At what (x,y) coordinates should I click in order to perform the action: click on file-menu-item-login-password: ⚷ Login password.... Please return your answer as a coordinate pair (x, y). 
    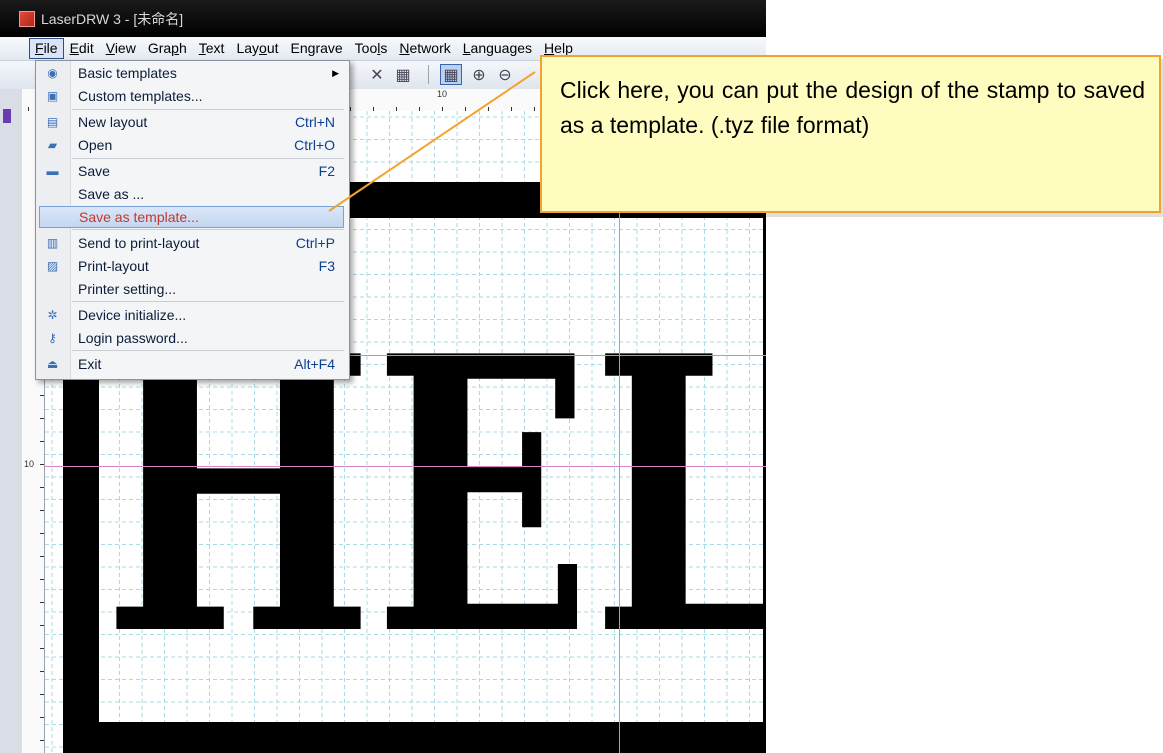
    Looking at the image, I should click on (192, 338).